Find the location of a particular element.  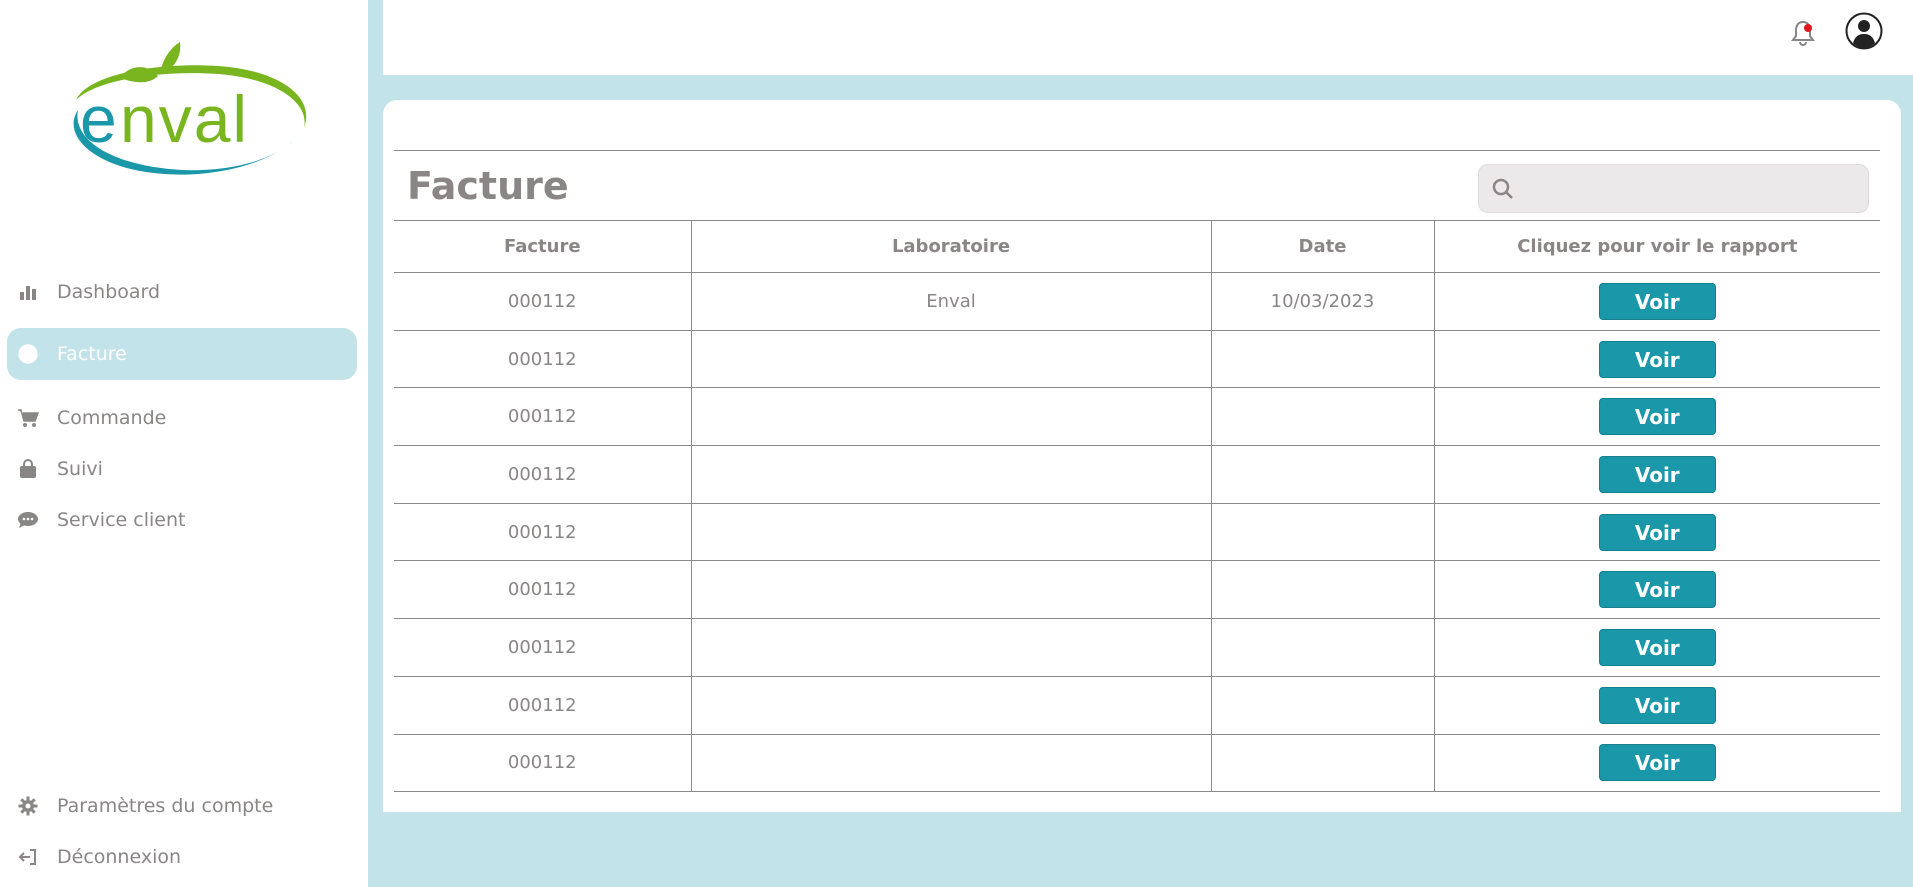

chat-icon is located at coordinates (28, 520).